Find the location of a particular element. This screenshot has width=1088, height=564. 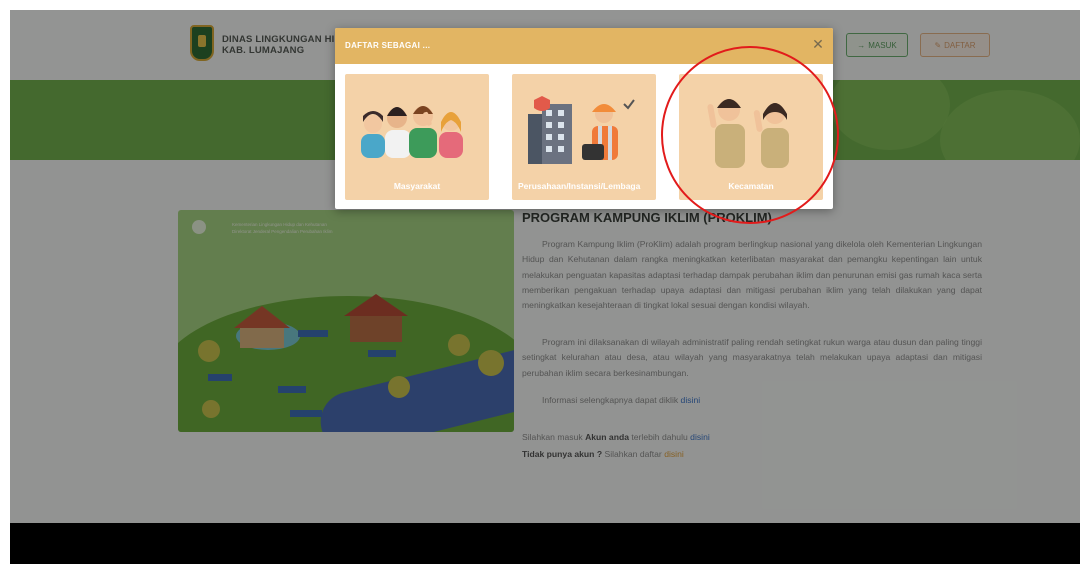

option-card-masyarakat: Masyarakat is located at coordinates (417, 137).